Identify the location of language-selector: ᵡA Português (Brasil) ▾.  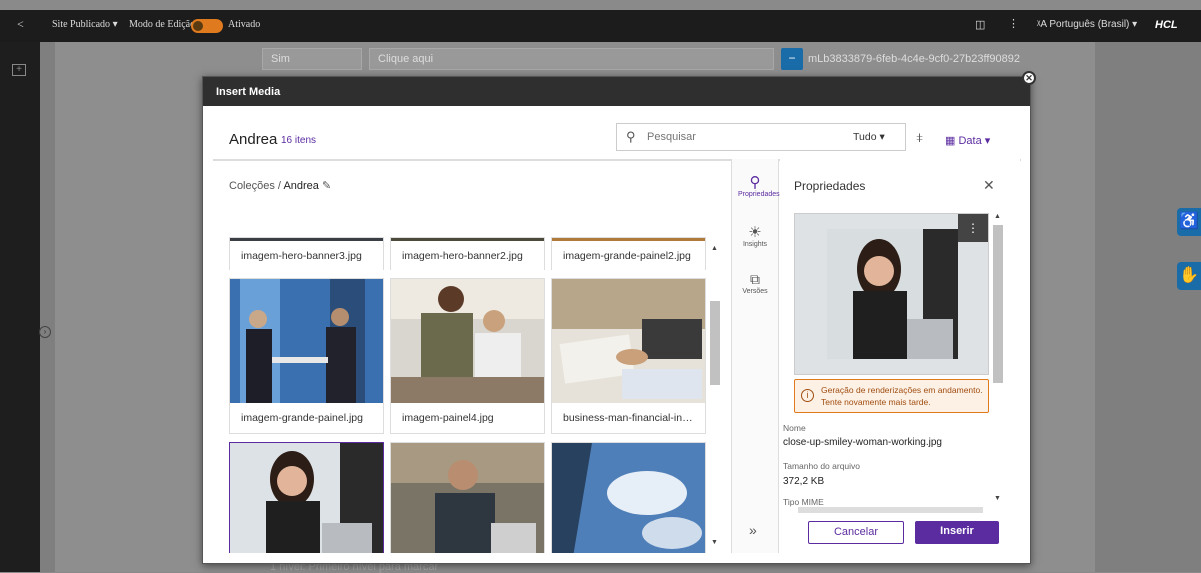
(1087, 24).